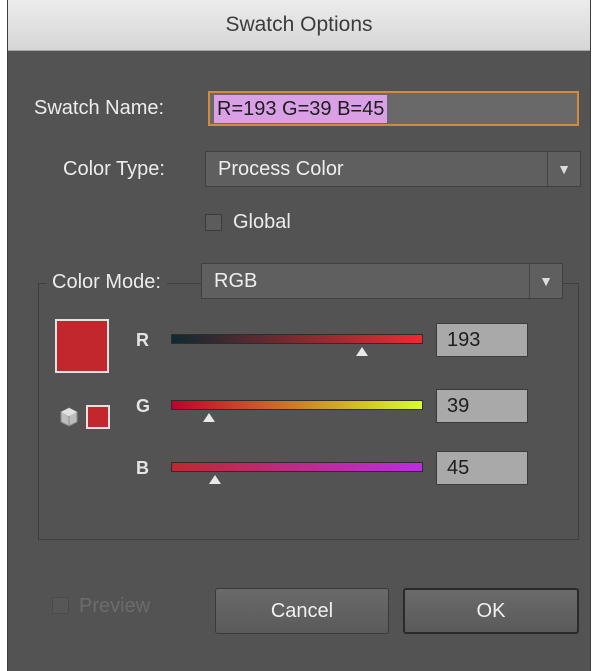  I want to click on blue-channel-label: B, so click(142, 468).